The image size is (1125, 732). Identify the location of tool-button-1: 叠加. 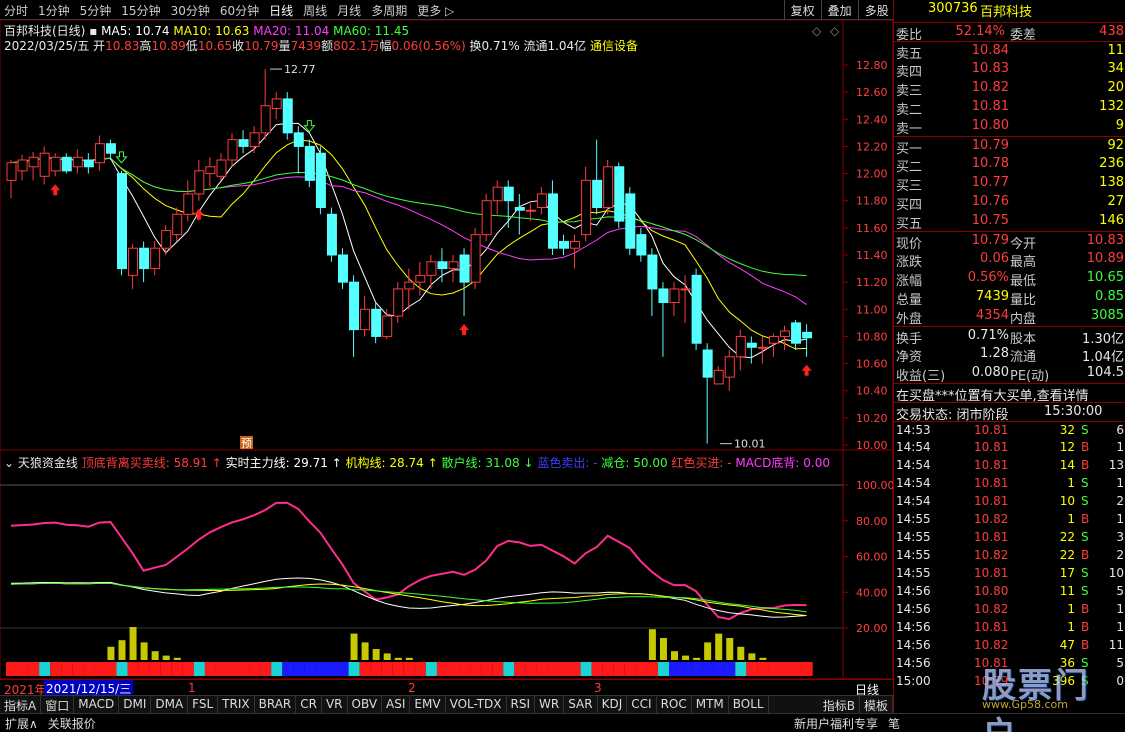
(839, 10).